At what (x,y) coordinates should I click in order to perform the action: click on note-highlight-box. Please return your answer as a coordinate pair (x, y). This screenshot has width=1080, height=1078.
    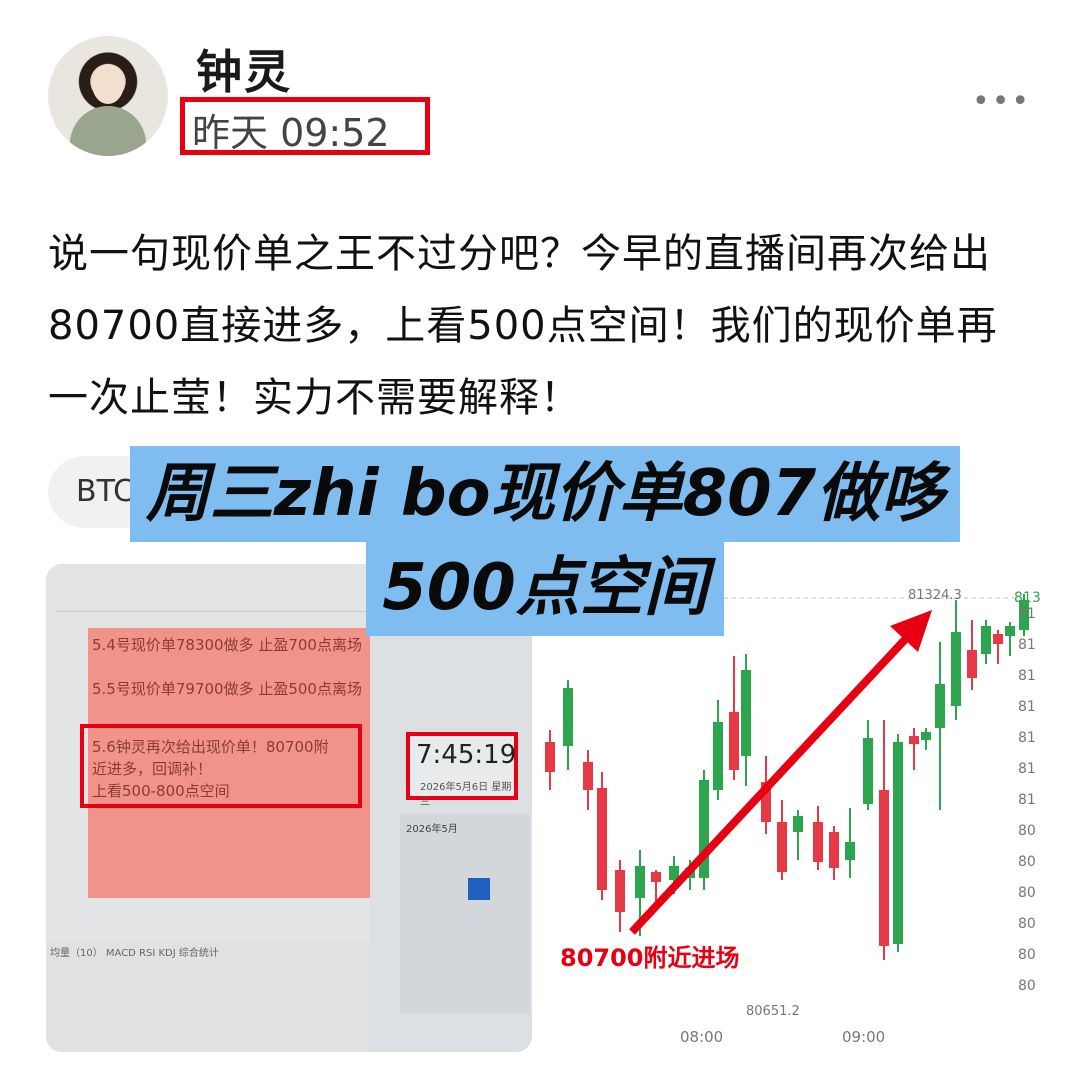
    Looking at the image, I should click on (221, 766).